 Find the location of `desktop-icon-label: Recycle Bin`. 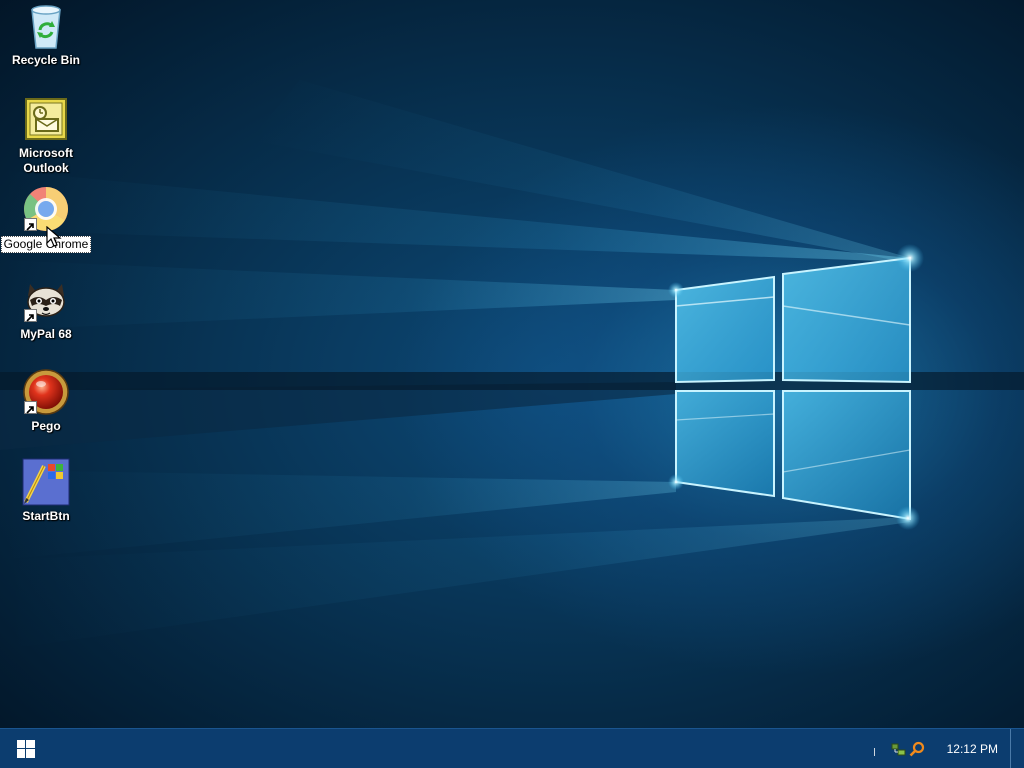

desktop-icon-label: Recycle Bin is located at coordinates (46, 60).